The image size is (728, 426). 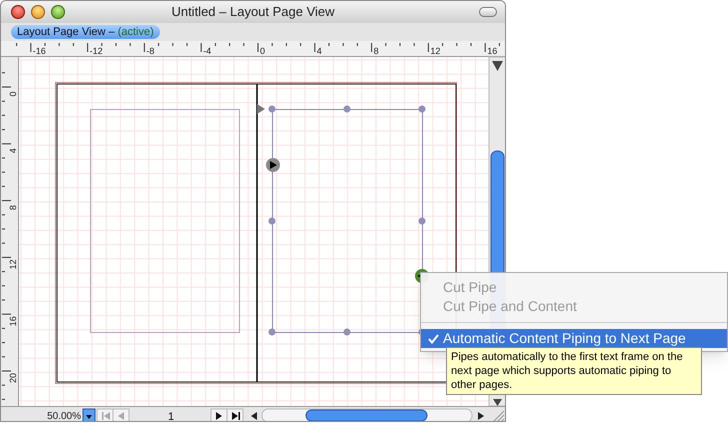 I want to click on horizontal-scrollbar, so click(x=367, y=414).